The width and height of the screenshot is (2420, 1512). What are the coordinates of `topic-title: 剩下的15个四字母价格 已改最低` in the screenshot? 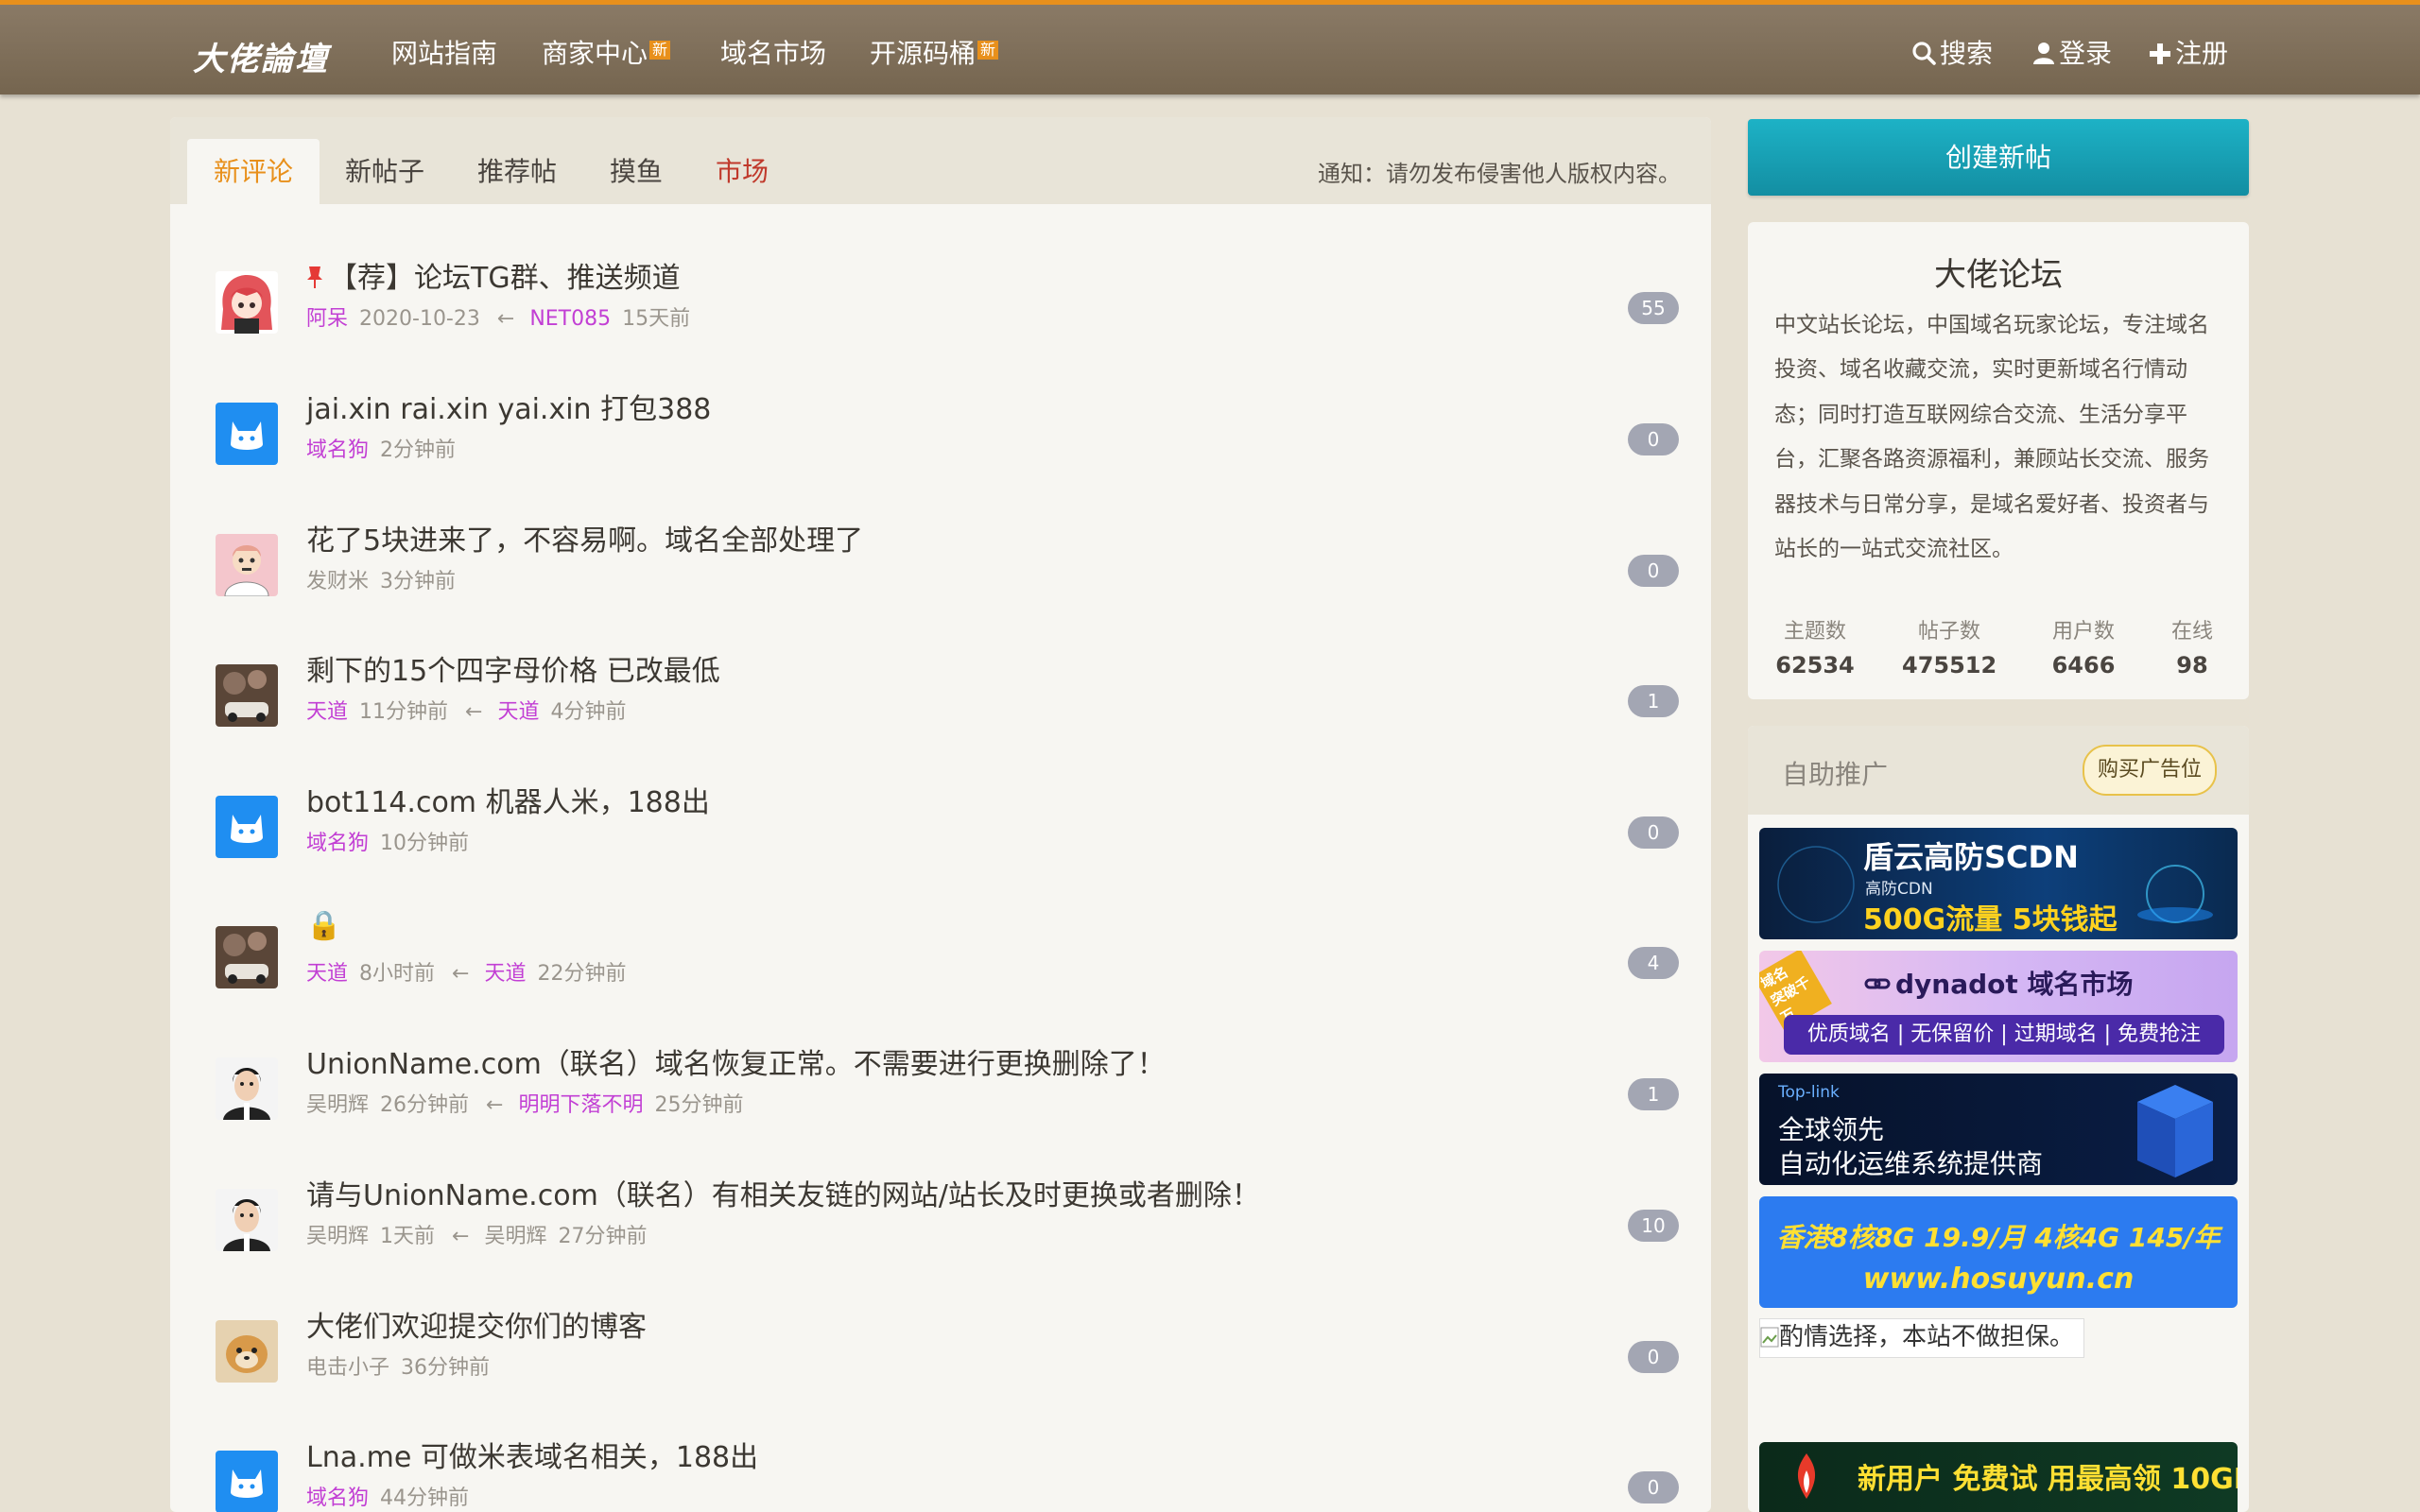 It's located at (513, 668).